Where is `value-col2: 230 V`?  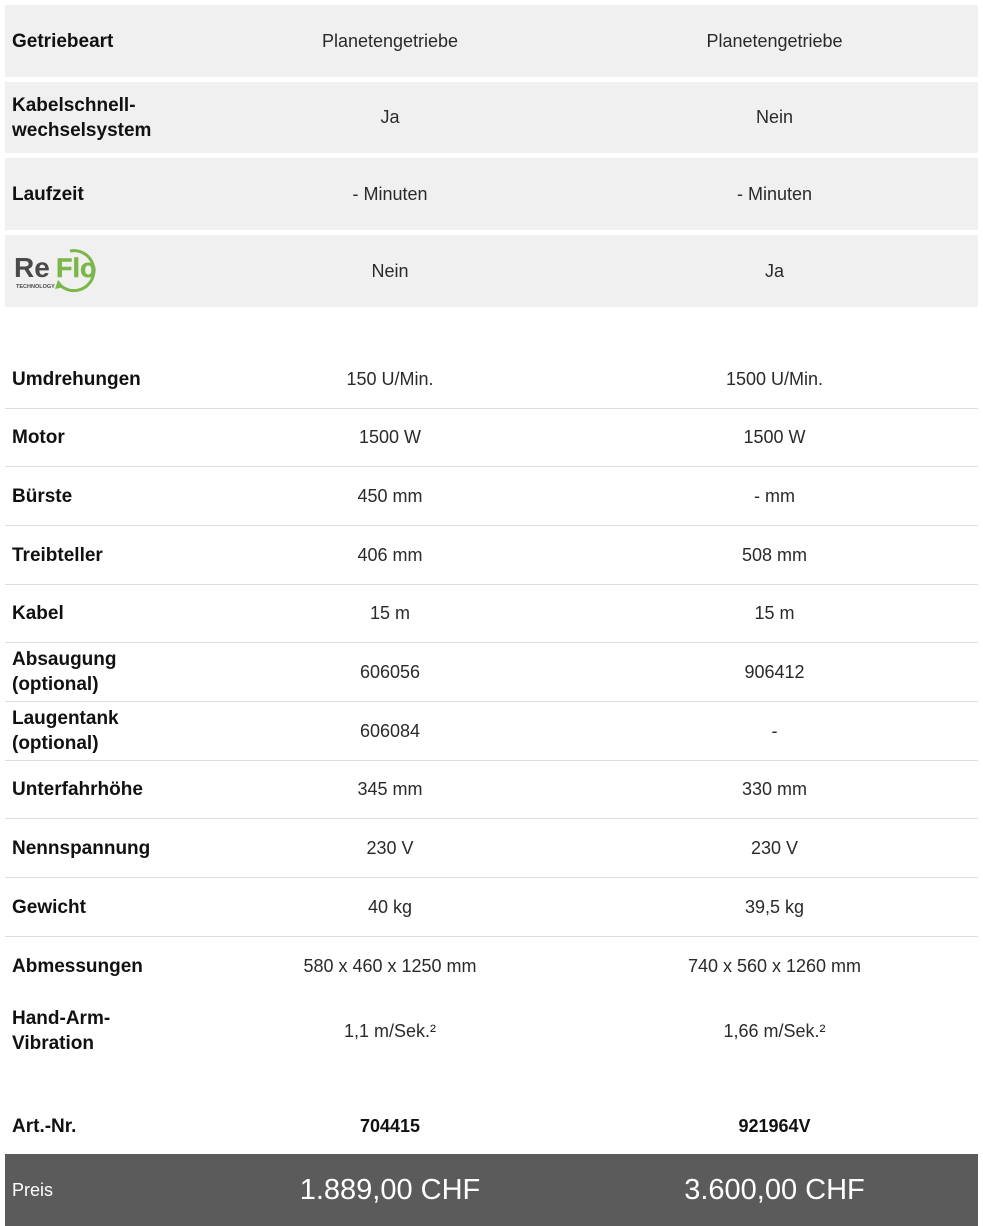 value-col2: 230 V is located at coordinates (774, 847).